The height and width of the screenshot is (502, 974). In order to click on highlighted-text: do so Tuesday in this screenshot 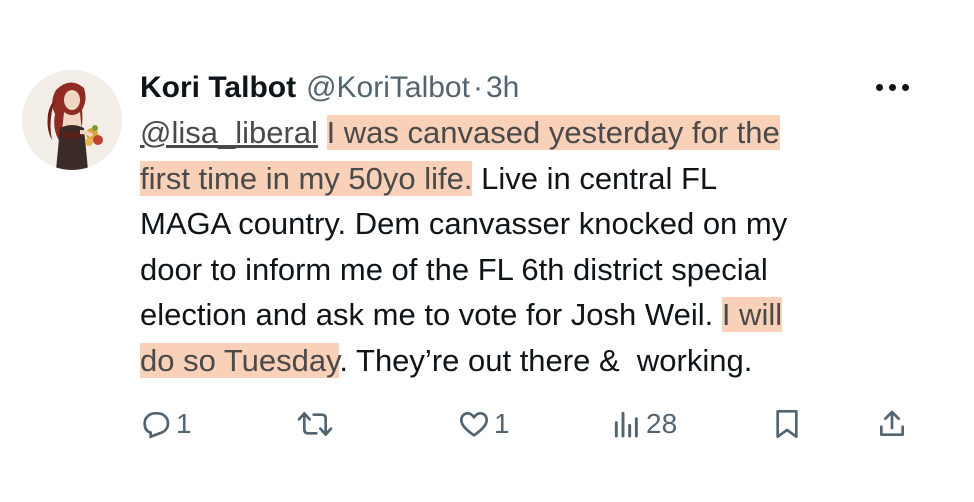, I will do `click(240, 360)`.